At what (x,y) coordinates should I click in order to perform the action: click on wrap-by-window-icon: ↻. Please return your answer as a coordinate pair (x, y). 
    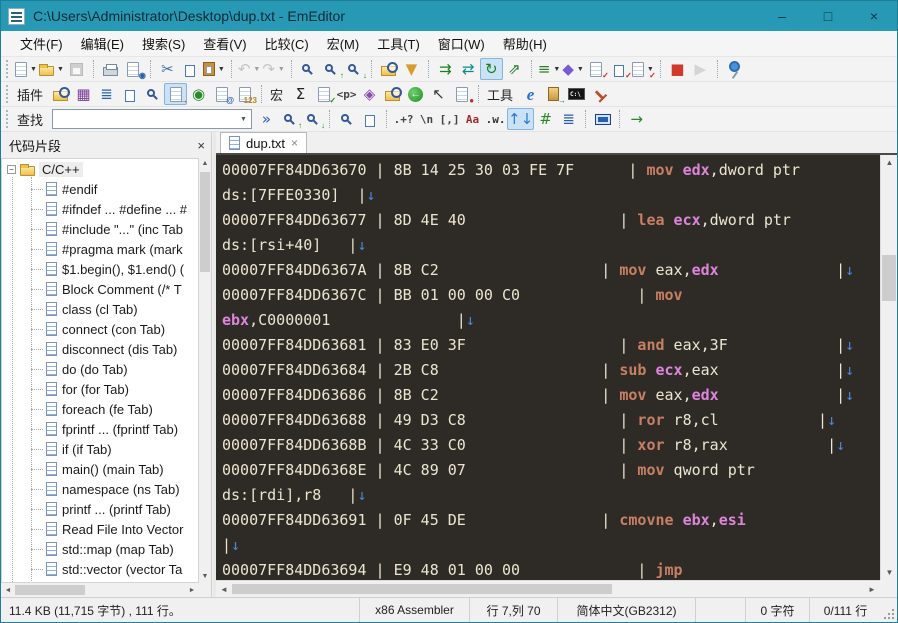
    Looking at the image, I should click on (491, 69).